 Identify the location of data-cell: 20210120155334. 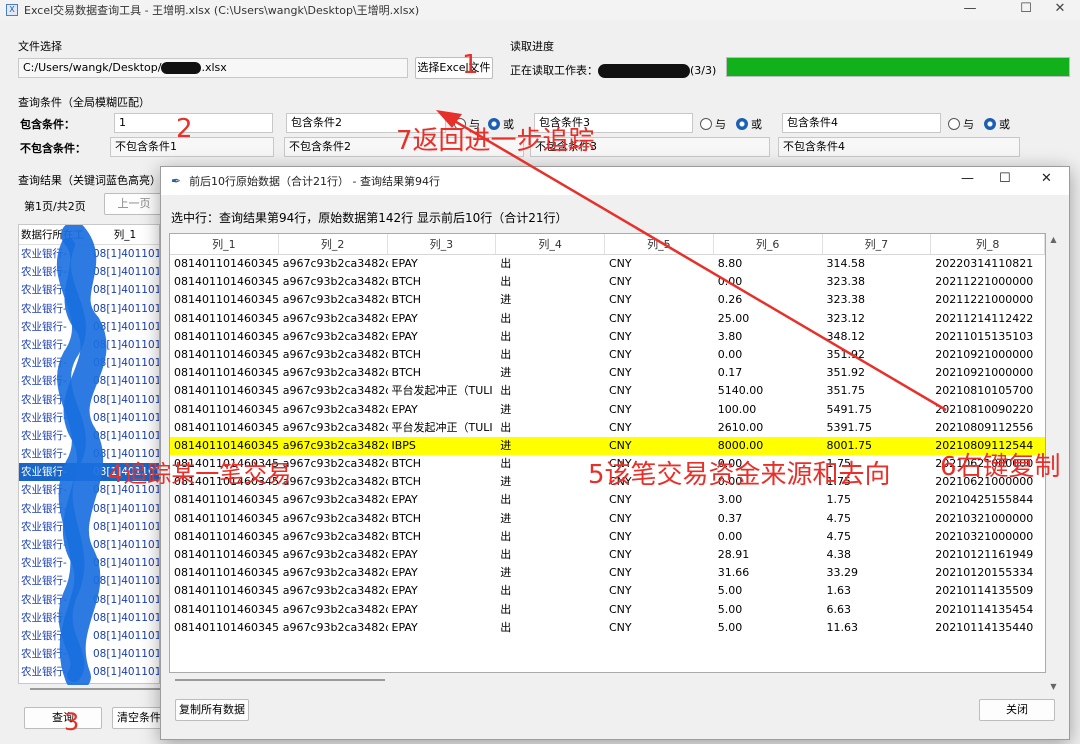
(984, 573).